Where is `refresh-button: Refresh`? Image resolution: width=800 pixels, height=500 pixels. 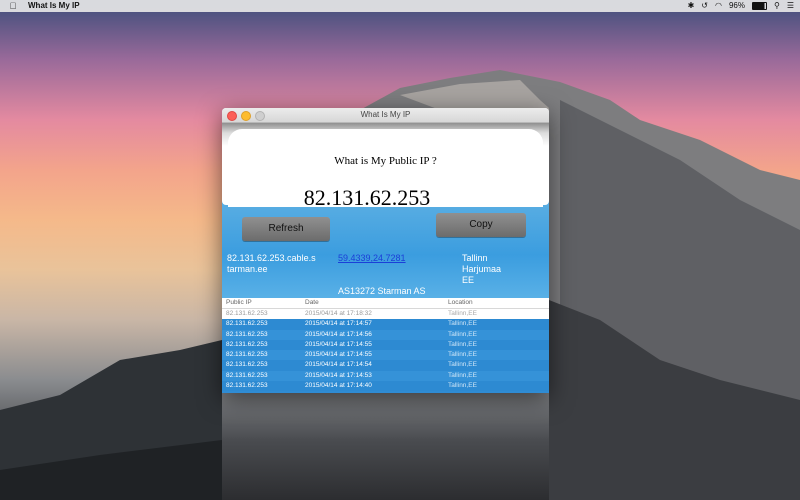 refresh-button: Refresh is located at coordinates (286, 229).